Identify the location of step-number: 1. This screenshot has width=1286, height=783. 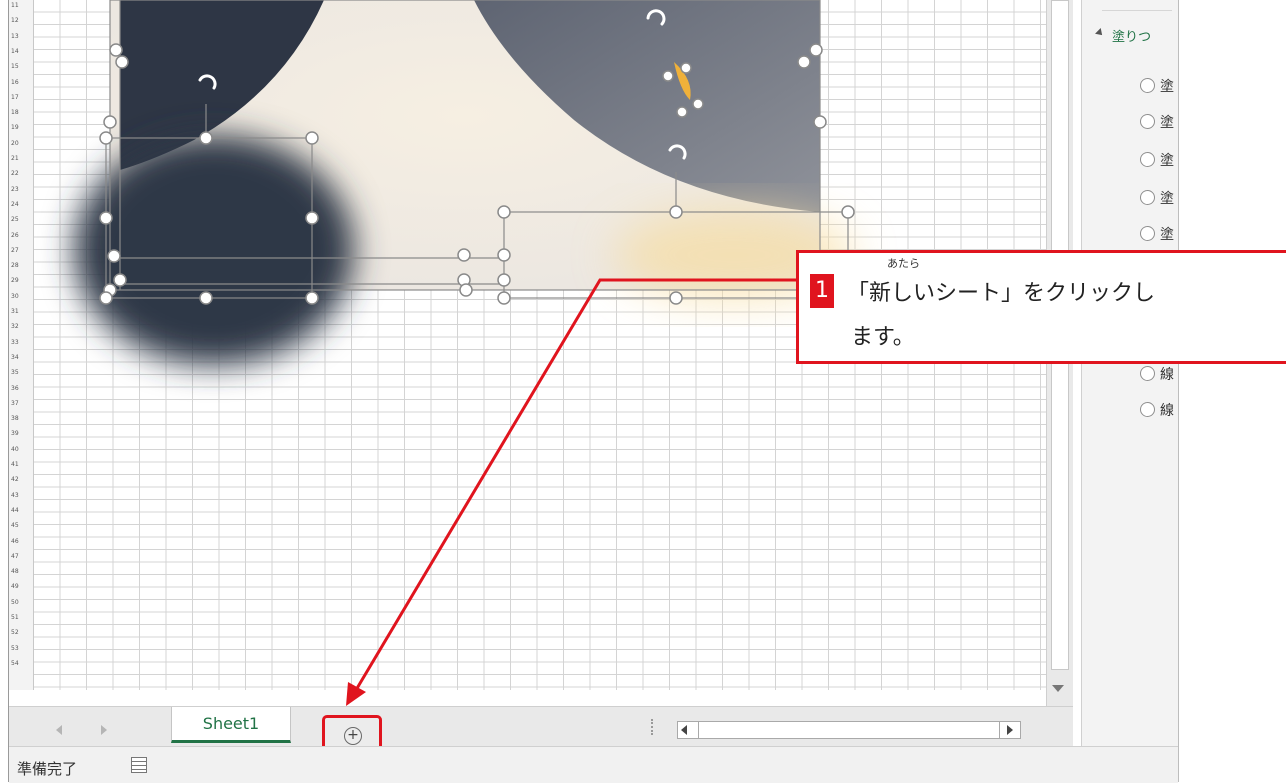
(822, 291).